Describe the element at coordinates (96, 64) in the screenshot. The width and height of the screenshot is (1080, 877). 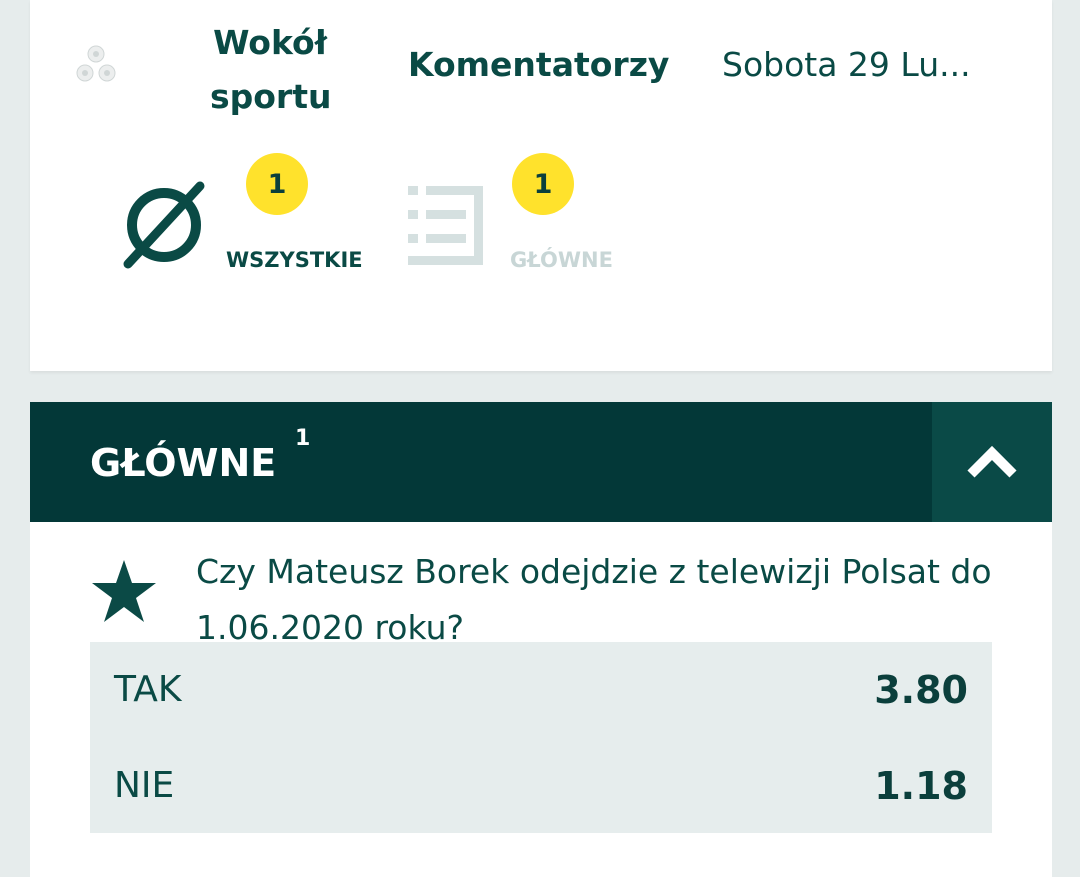
I see `sports-balls-icon` at that location.